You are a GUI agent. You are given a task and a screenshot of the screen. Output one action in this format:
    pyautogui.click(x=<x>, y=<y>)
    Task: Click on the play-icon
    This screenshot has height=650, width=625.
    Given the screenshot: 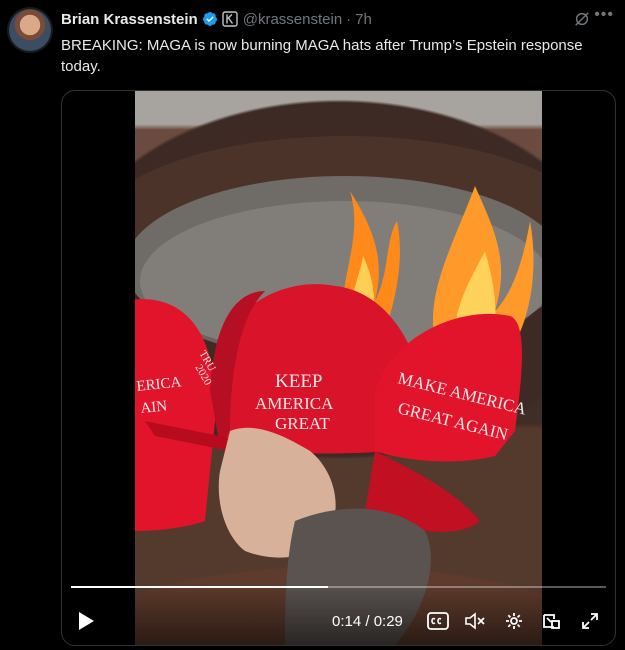 What is the action you would take?
    pyautogui.click(x=86, y=621)
    